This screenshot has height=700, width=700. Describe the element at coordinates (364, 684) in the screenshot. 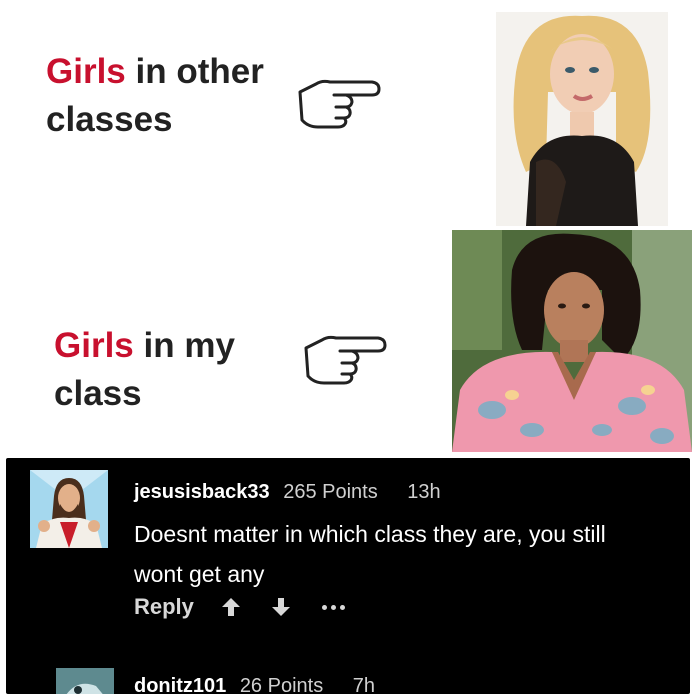

I see `comment-time: 7h` at that location.